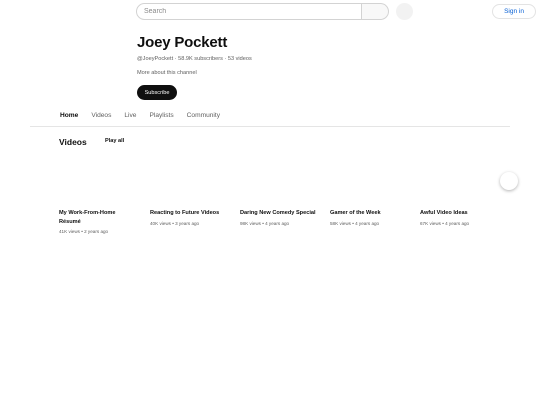 The image size is (540, 405). What do you see at coordinates (265, 223) in the screenshot?
I see `video-meta: 98K views • 4 years ago` at bounding box center [265, 223].